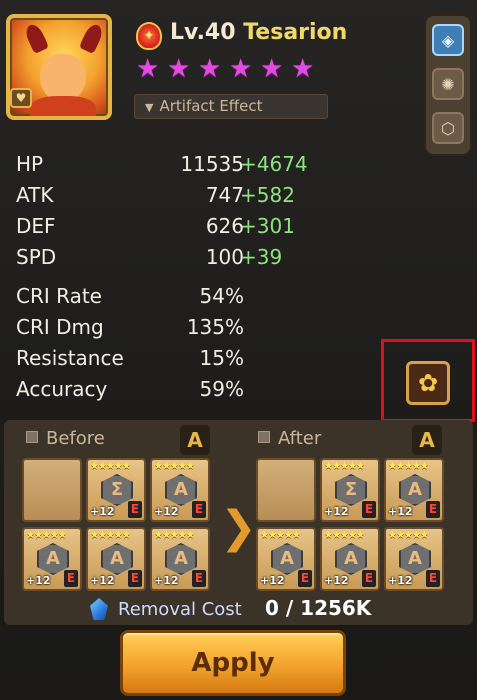 This screenshot has width=477, height=700. Describe the element at coordinates (295, 32) in the screenshot. I see `monster-name: Tesarion` at that location.